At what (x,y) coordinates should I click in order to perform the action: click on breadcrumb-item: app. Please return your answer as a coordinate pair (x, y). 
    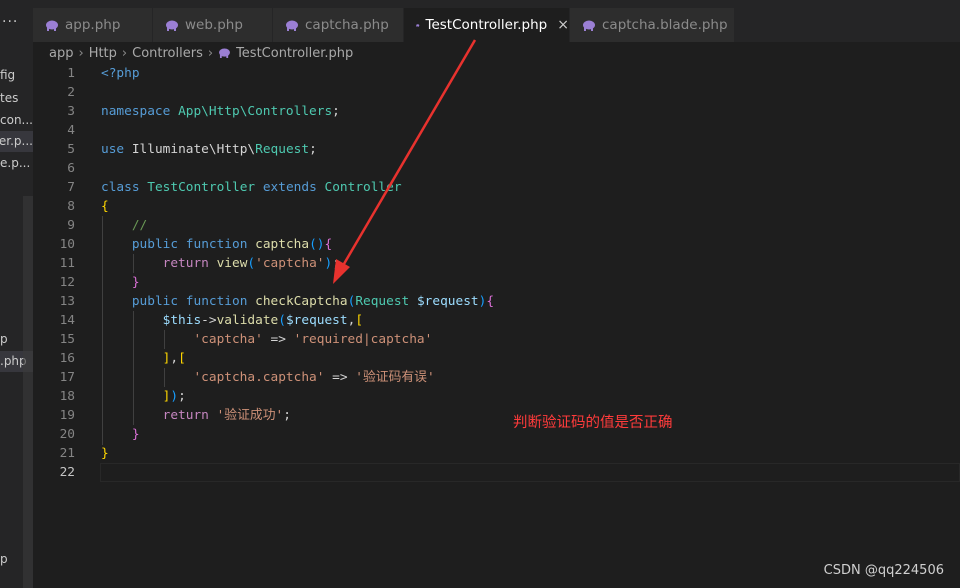
    Looking at the image, I should click on (61, 53).